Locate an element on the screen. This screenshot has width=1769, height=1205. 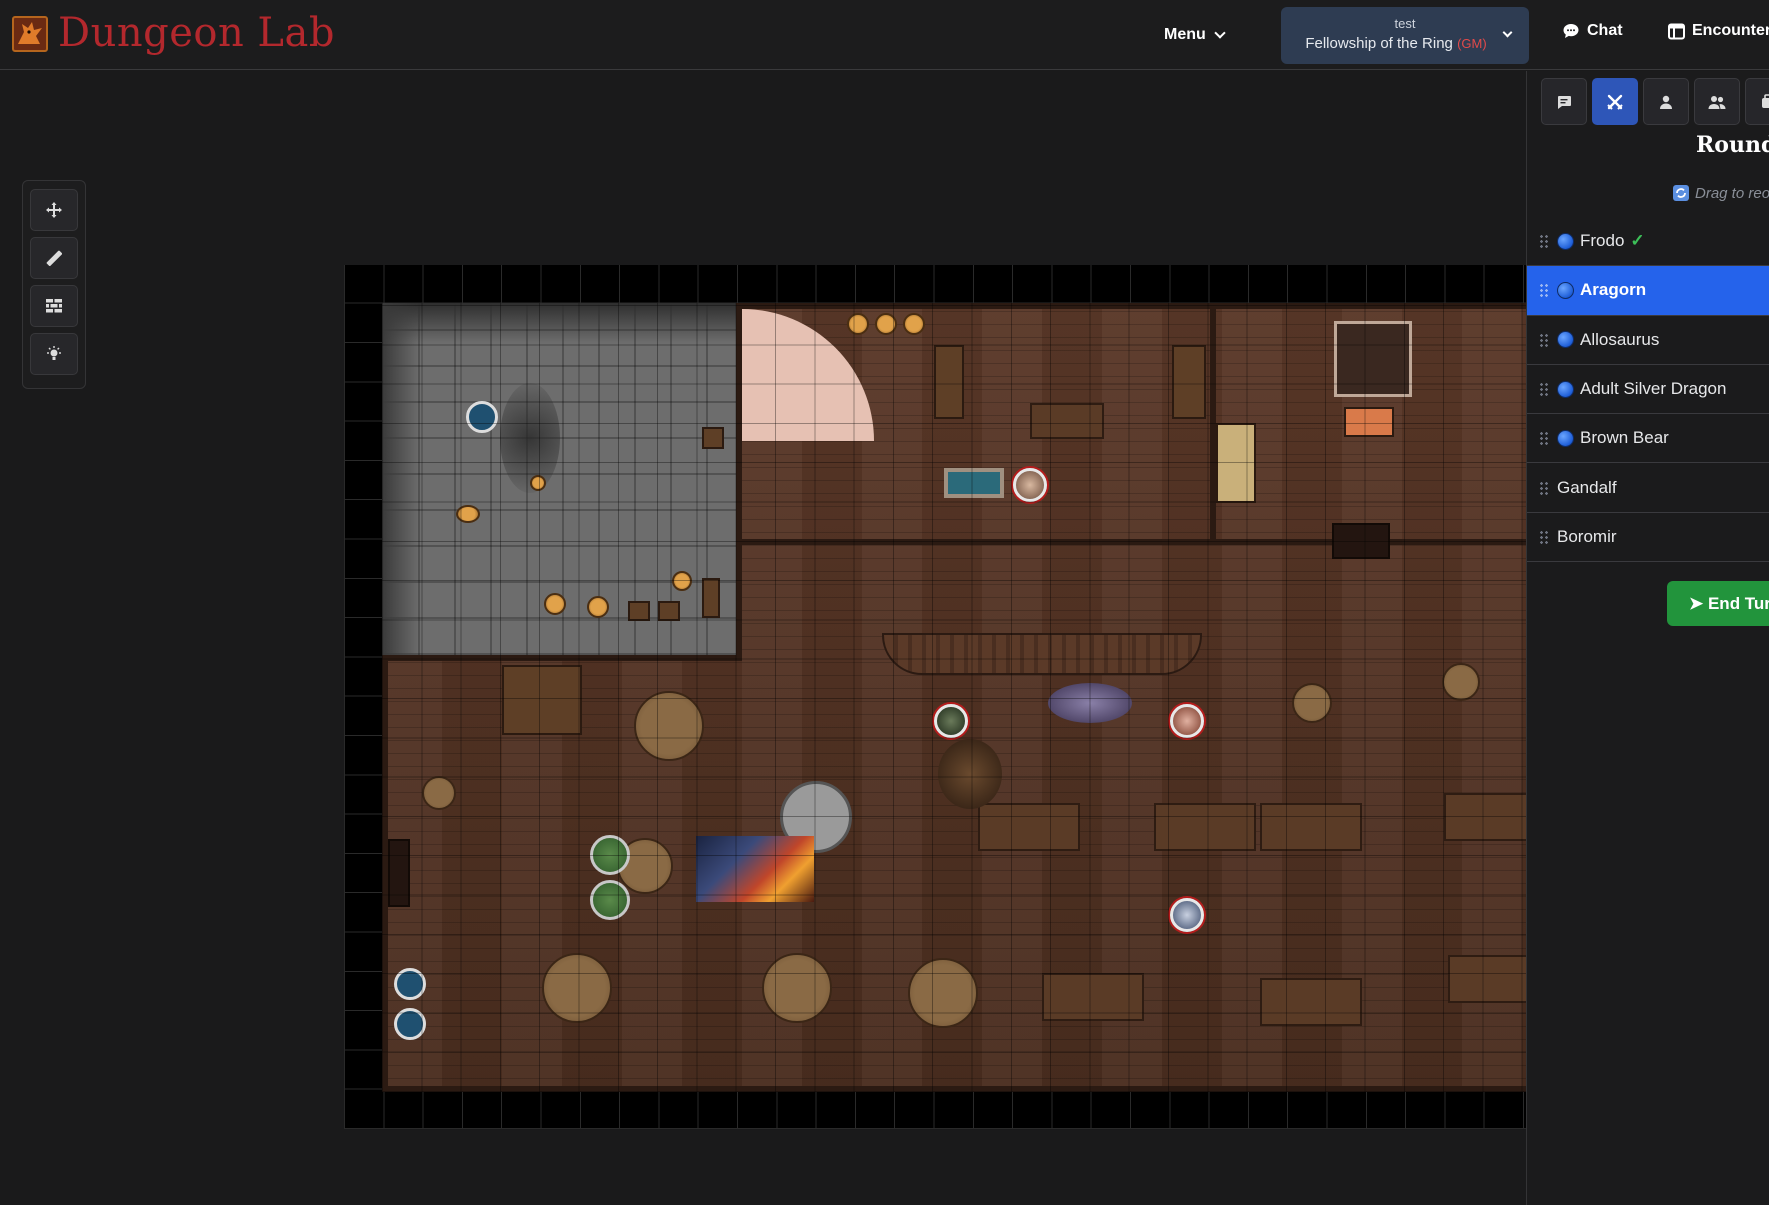
checkmark-icon: ✓ is located at coordinates (1637, 241).